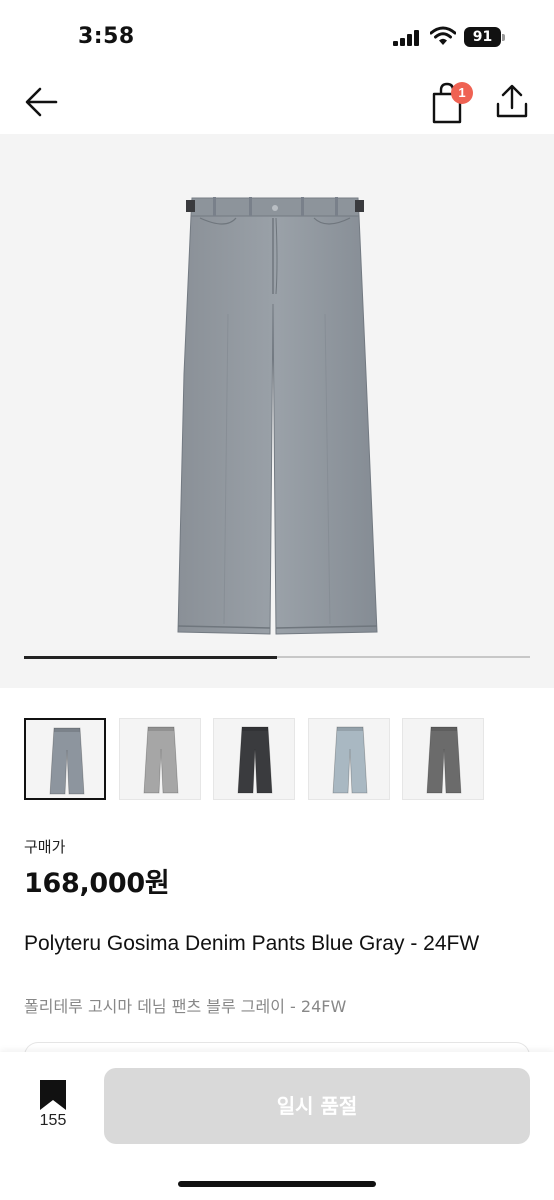 This screenshot has height=1200, width=554. Describe the element at coordinates (462, 93) in the screenshot. I see `cart-badge: 1` at that location.